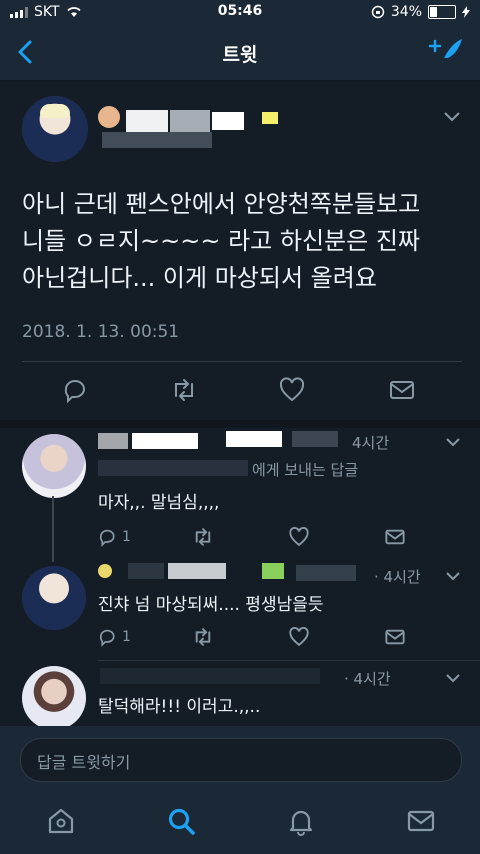 This screenshot has width=480, height=854. What do you see at coordinates (378, 12) in the screenshot?
I see `rotation-lock-icon` at bounding box center [378, 12].